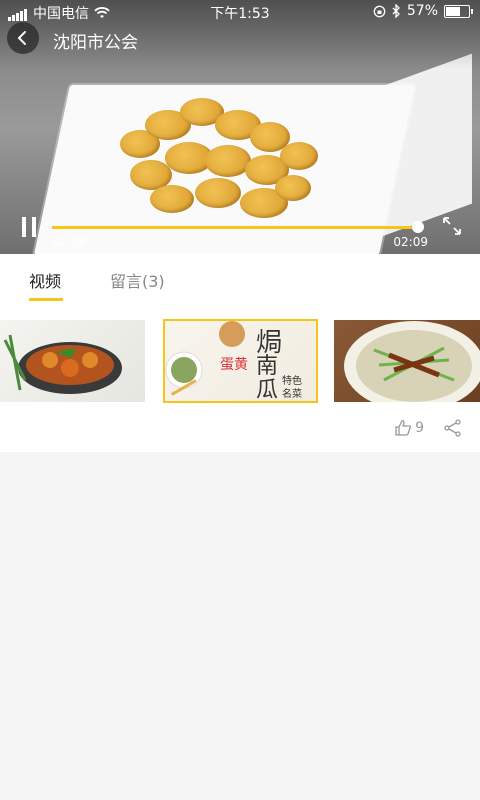  I want to click on tab-active-indicator, so click(46, 299).